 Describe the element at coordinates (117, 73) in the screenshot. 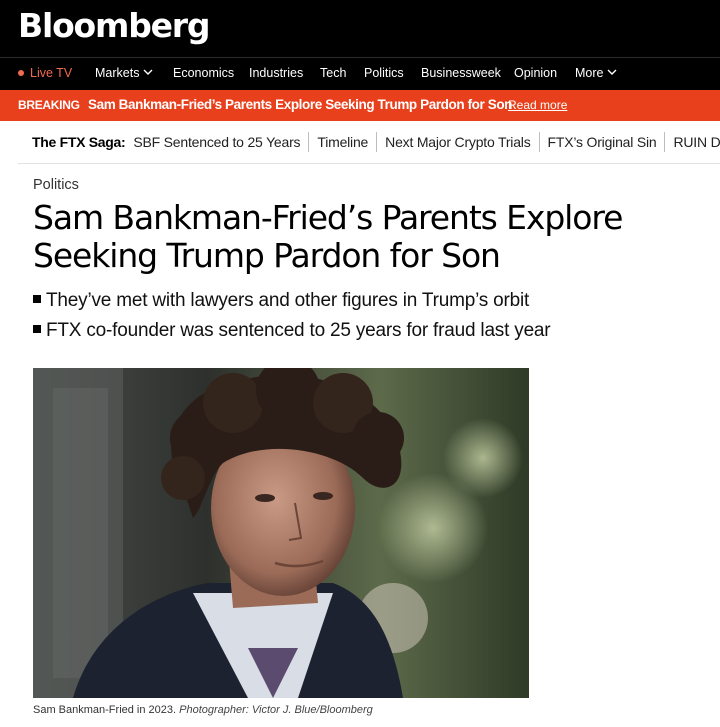

I see `nav-markets-label: Markets` at that location.